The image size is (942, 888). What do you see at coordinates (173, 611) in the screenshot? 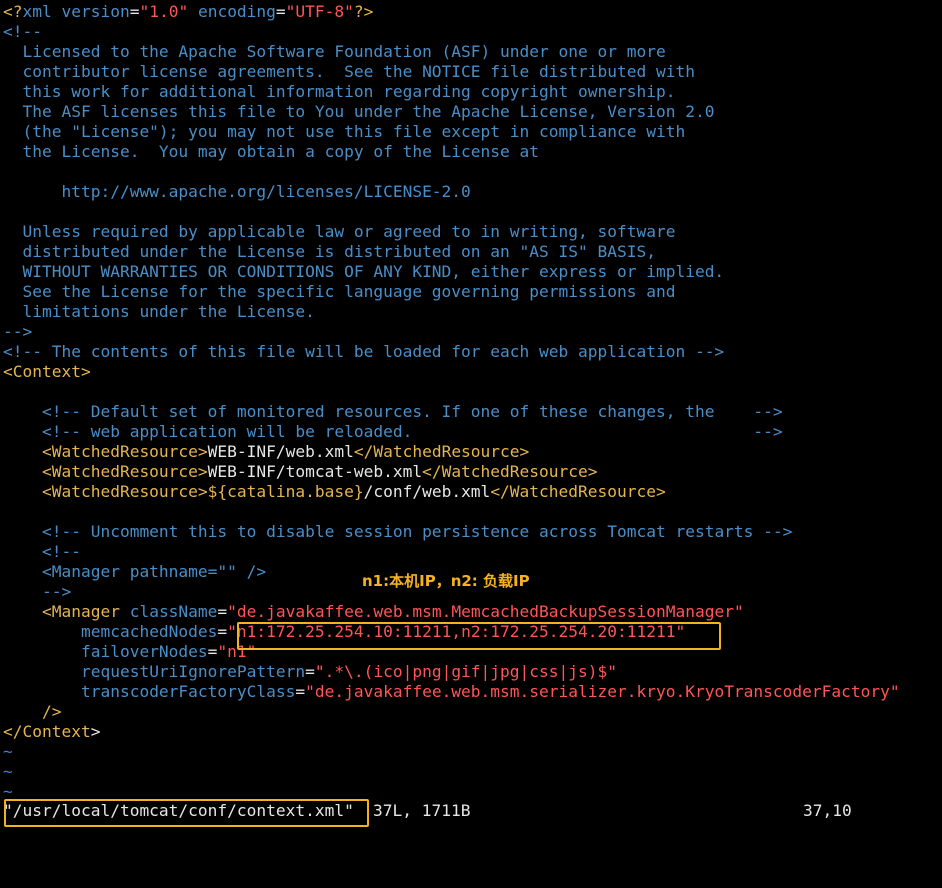
I see `code-token: className` at bounding box center [173, 611].